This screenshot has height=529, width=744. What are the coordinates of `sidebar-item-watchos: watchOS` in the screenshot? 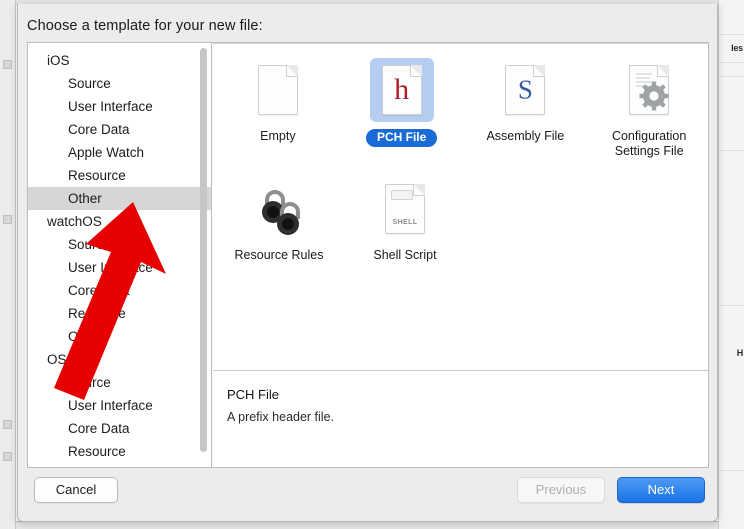 It's located at (119, 221).